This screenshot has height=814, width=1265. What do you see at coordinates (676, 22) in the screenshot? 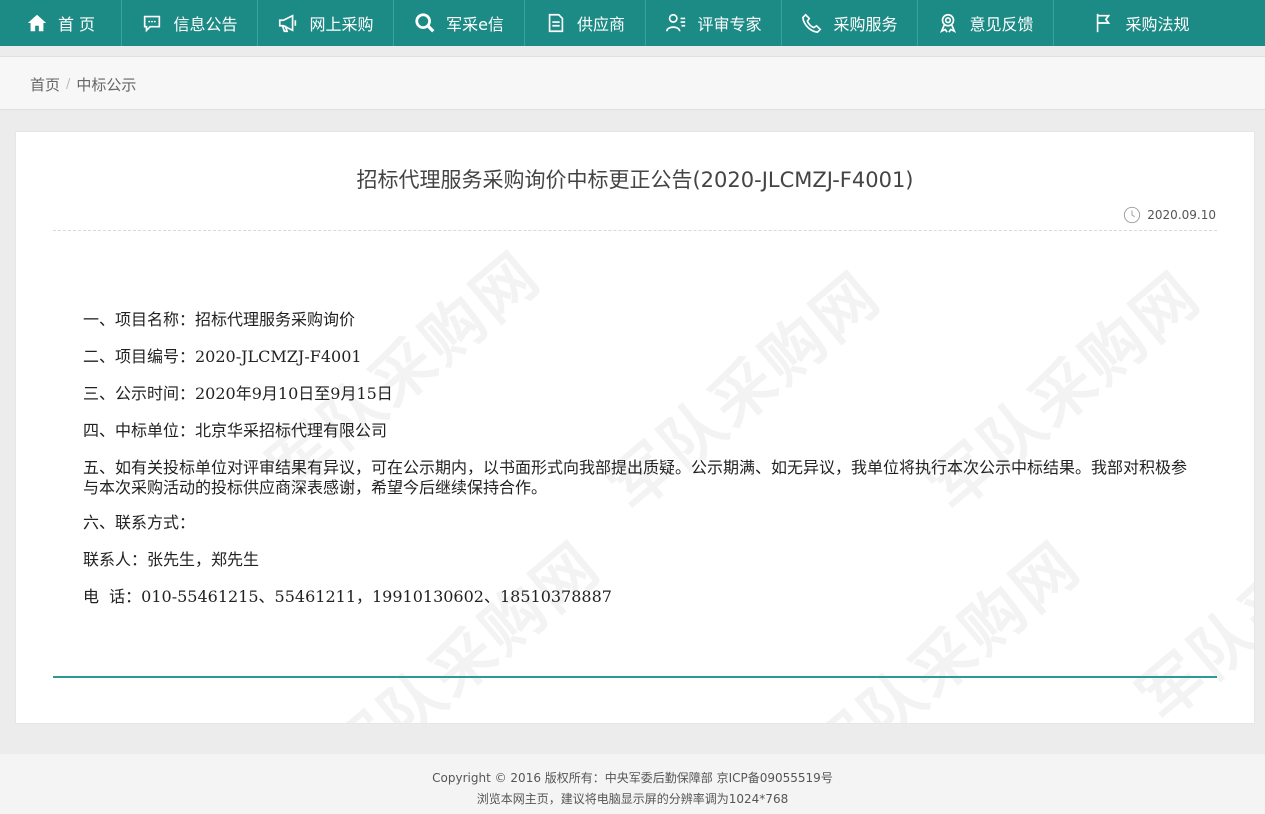
I see `expert-icon` at bounding box center [676, 22].